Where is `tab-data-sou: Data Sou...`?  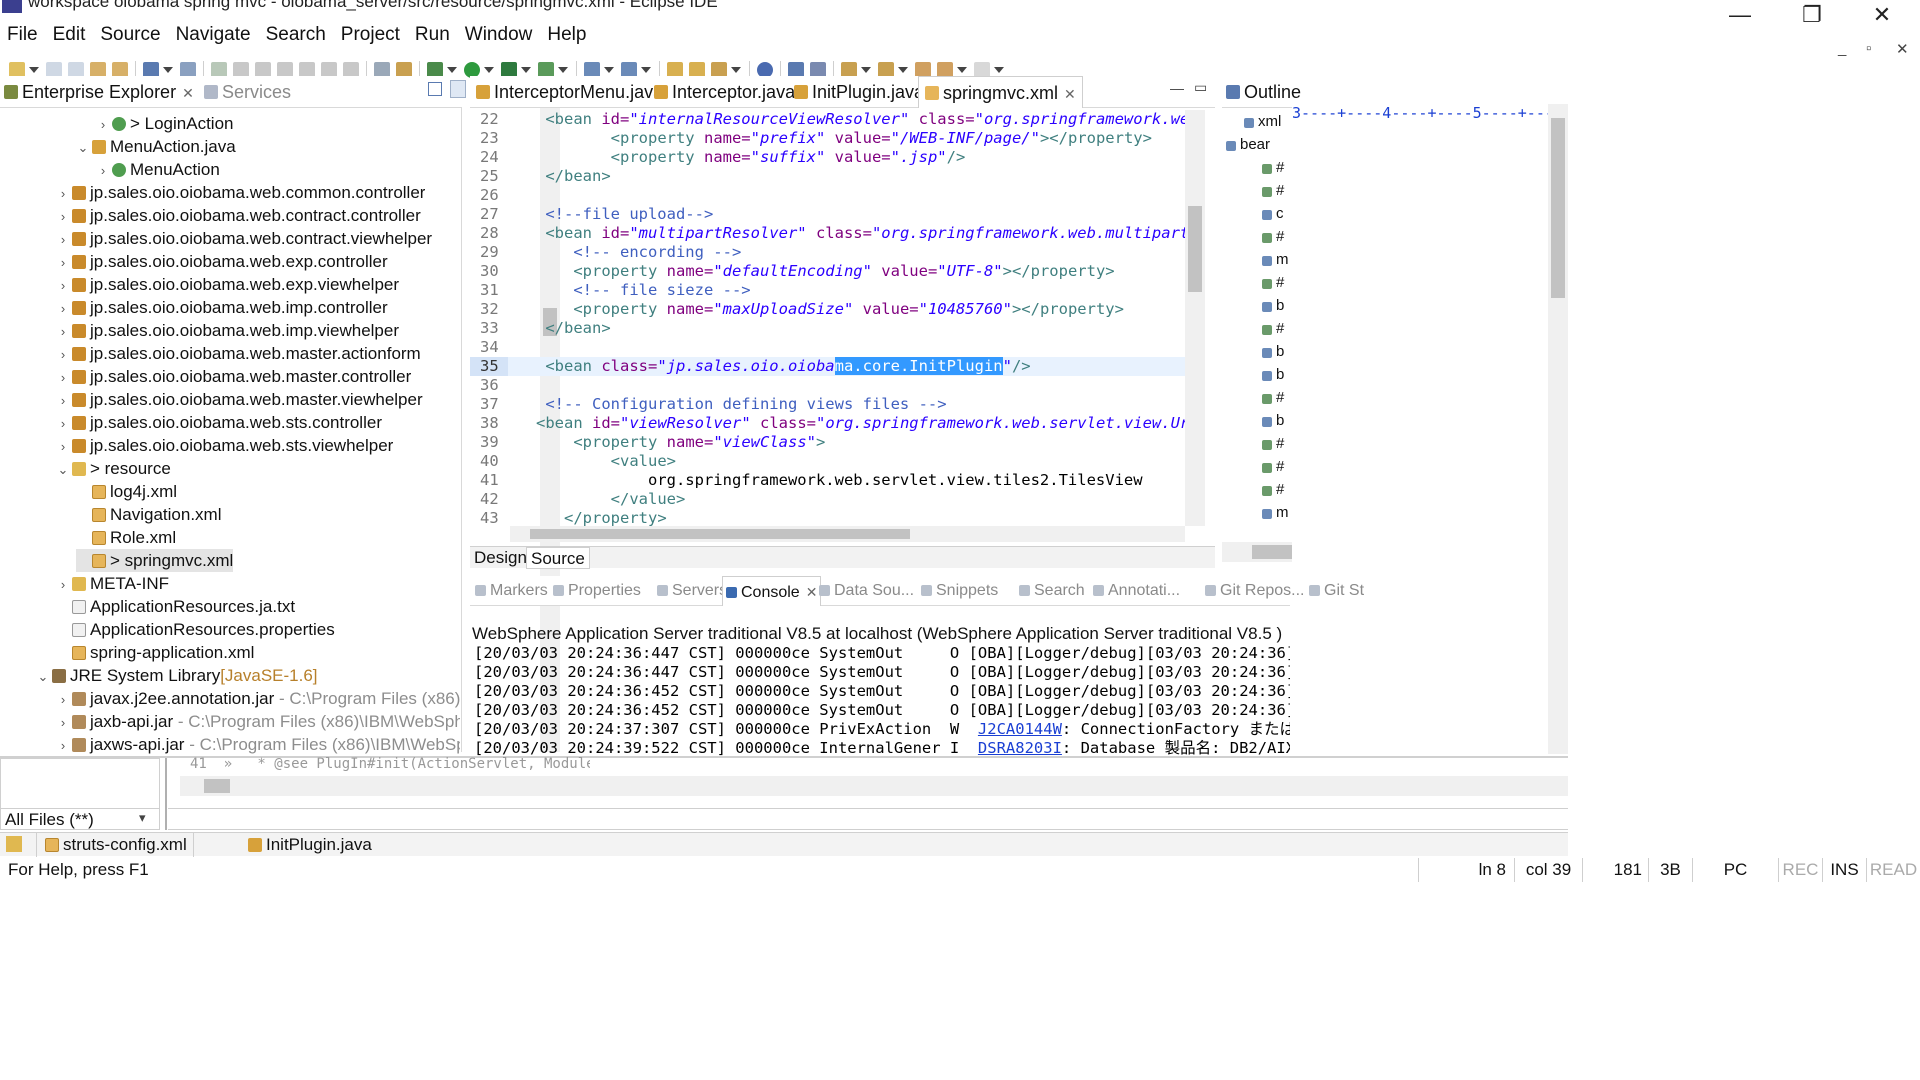
tab-data-sou: Data Sou... is located at coordinates (866, 591).